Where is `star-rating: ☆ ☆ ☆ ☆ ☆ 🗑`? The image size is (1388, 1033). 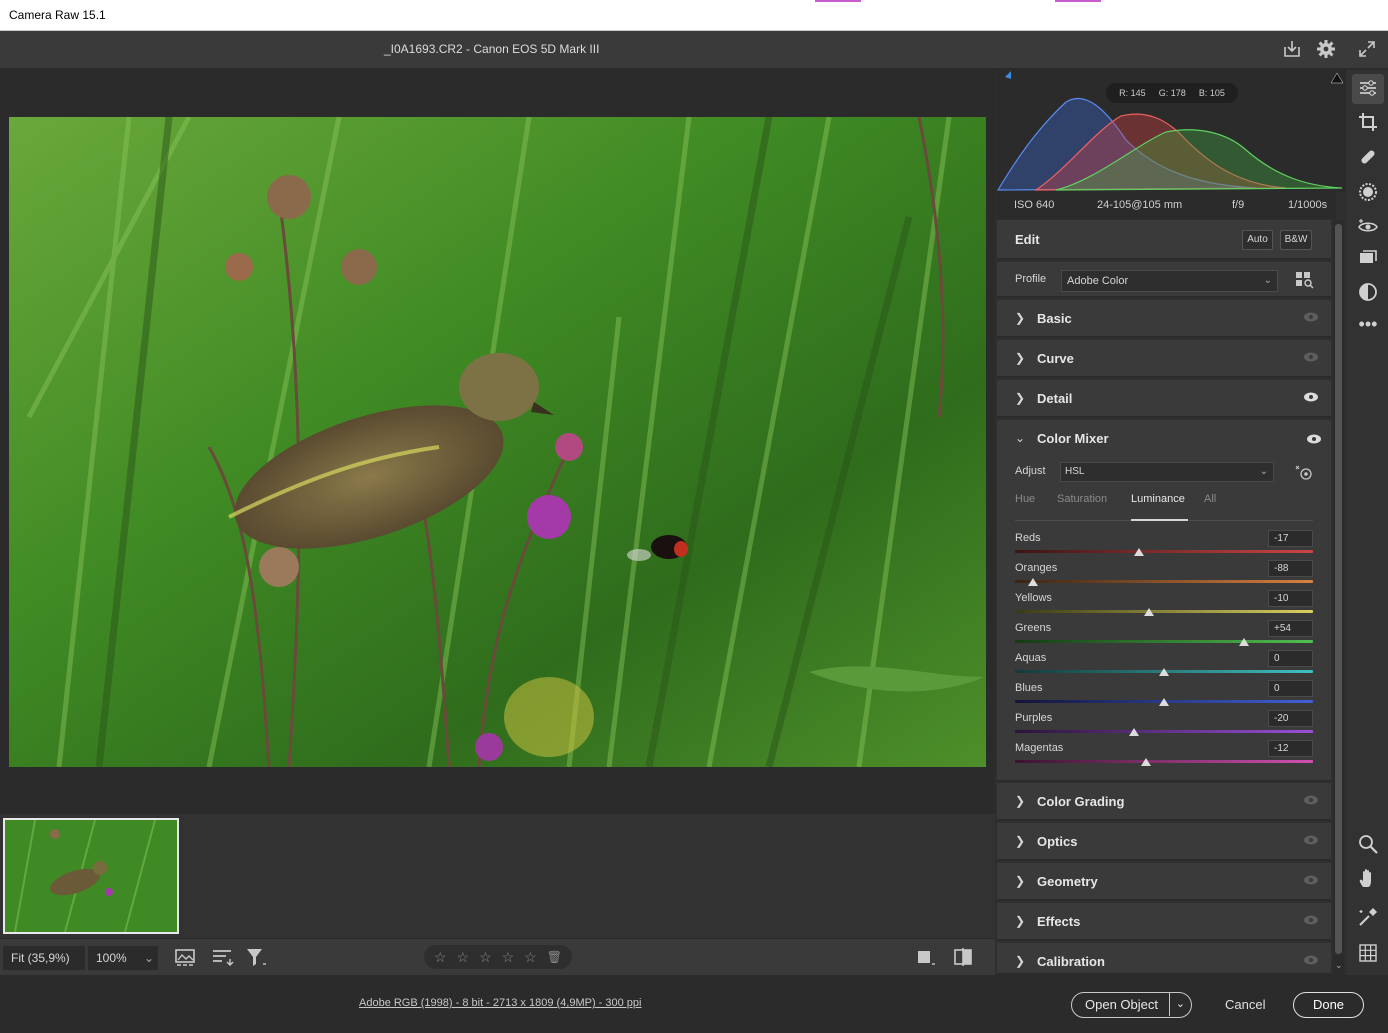
star-rating: ☆ ☆ ☆ ☆ ☆ 🗑 is located at coordinates (498, 957).